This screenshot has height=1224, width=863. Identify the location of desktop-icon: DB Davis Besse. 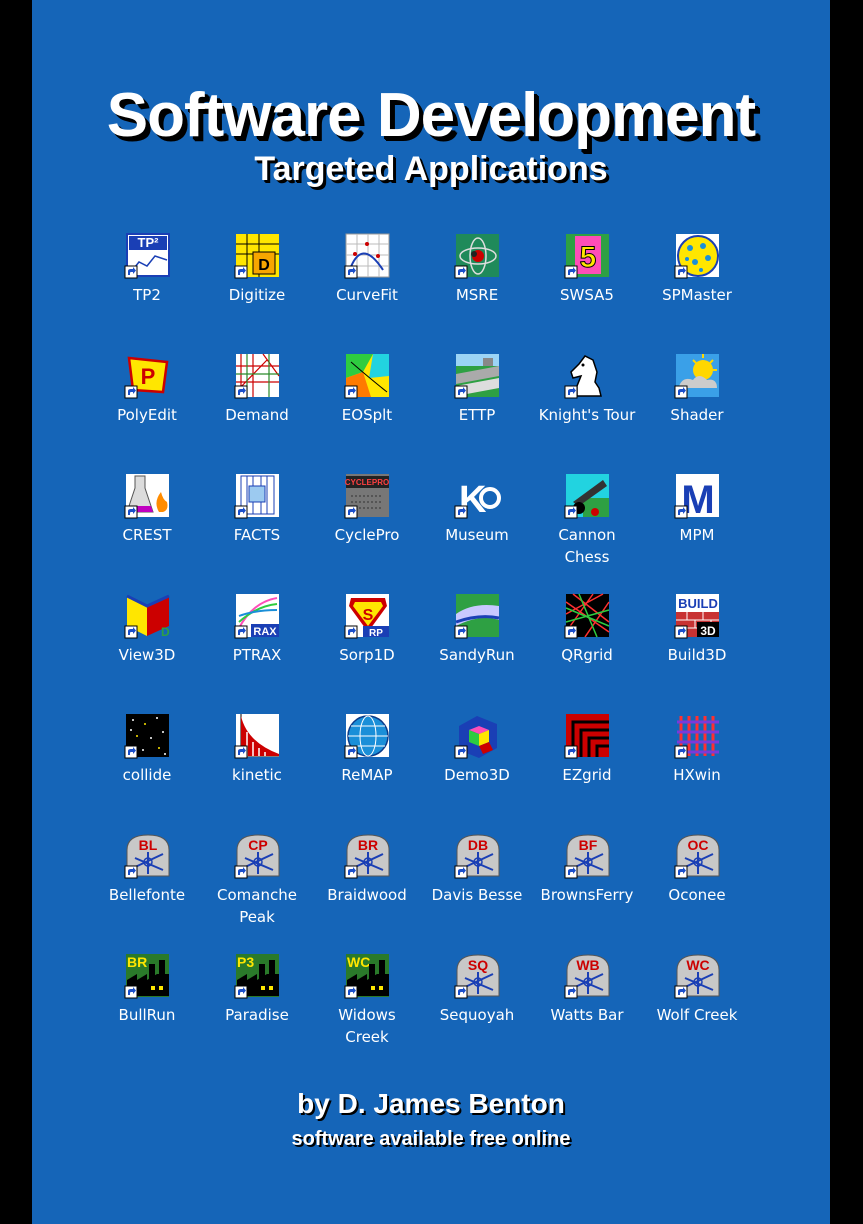
(477, 869).